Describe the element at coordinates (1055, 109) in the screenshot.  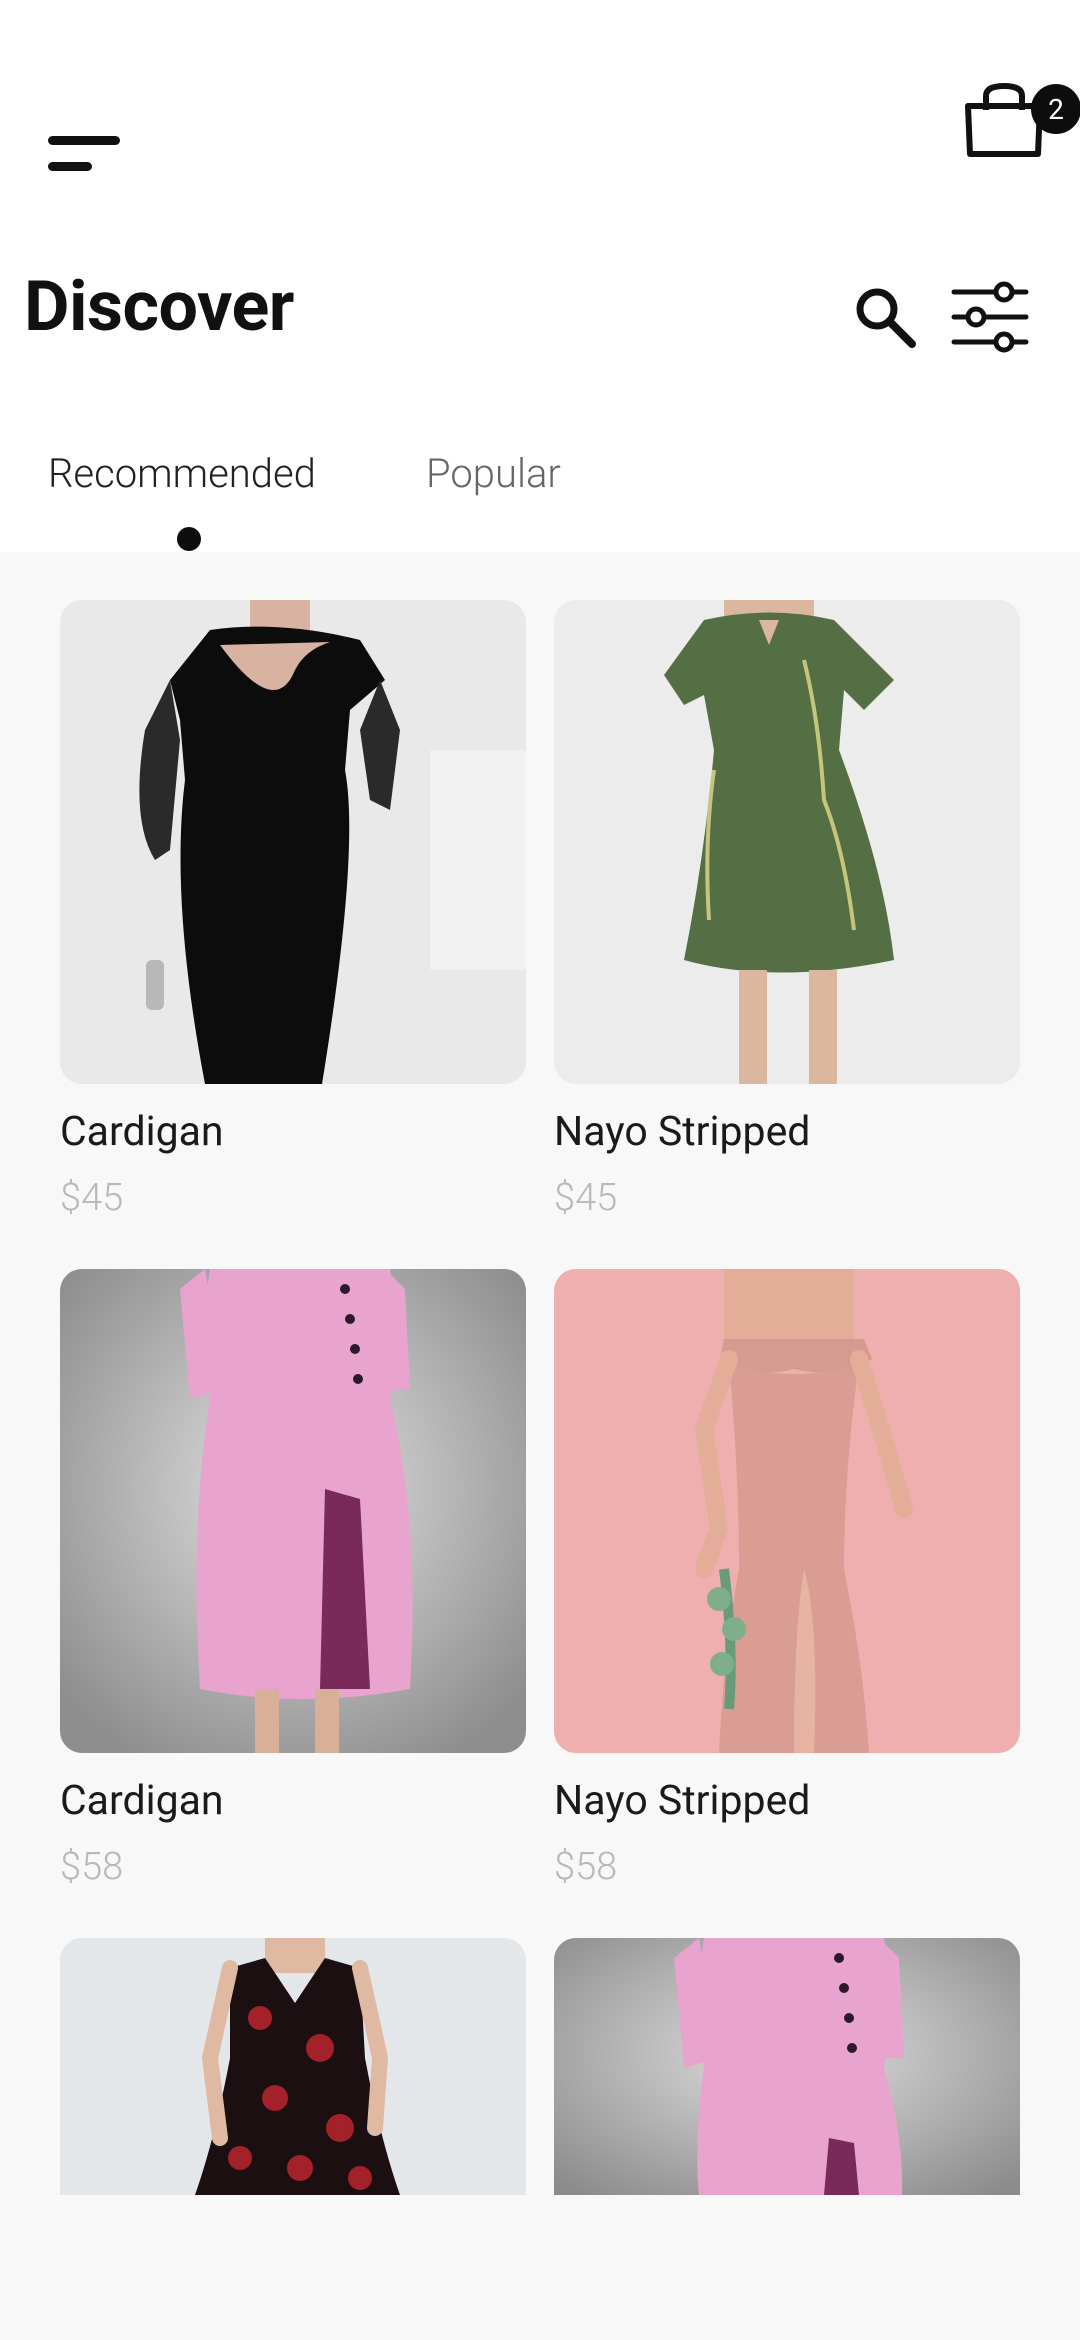
I see `cart-count-badge: 2` at that location.